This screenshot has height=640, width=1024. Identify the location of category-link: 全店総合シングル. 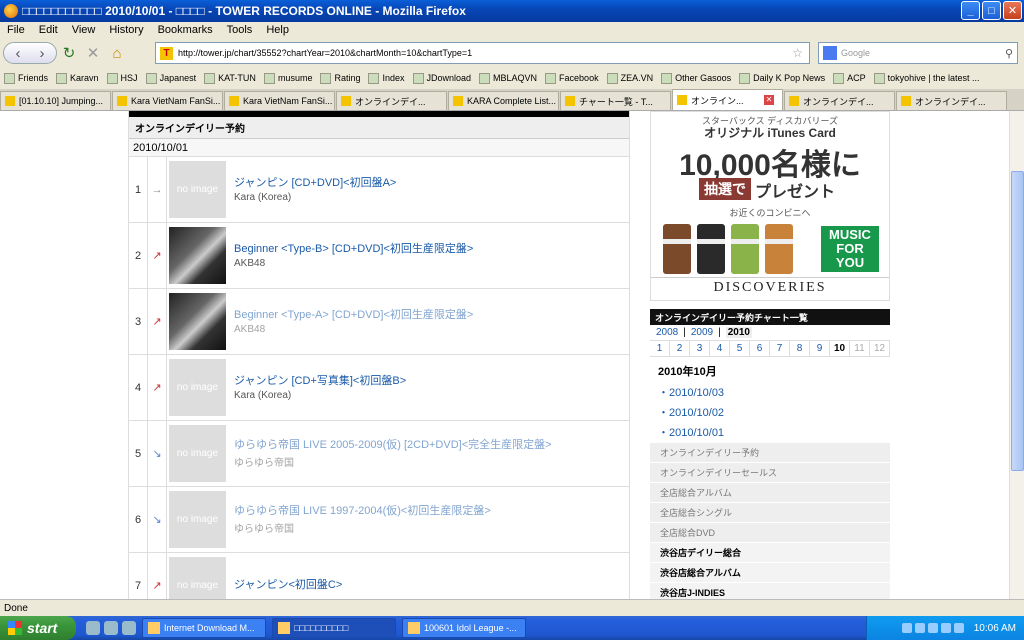
(770, 513).